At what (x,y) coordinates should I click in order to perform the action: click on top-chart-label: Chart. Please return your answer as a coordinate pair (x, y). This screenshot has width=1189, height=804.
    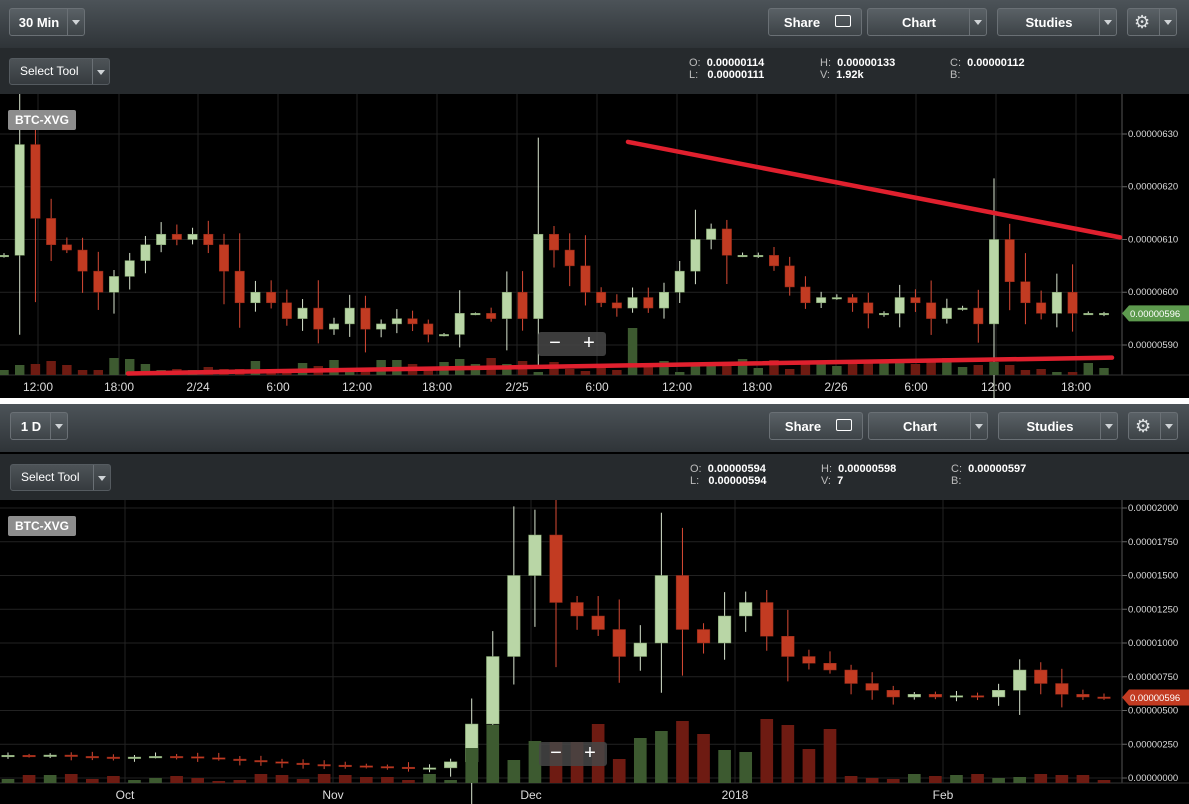
    Looking at the image, I should click on (919, 22).